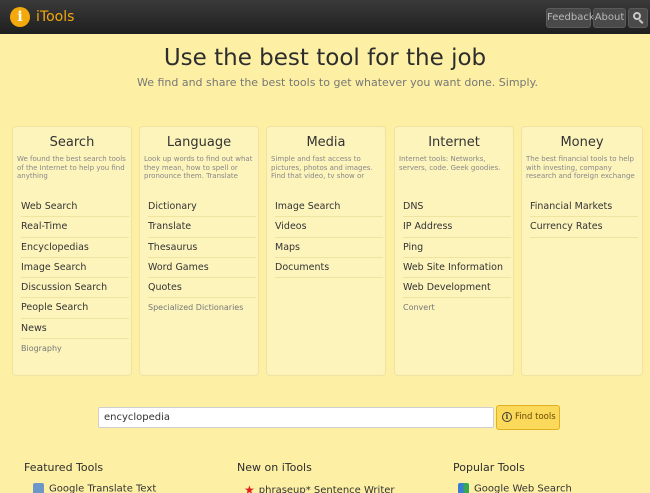  What do you see at coordinates (103, 488) in the screenshot?
I see `featured-tool-label: Google Translate Text` at bounding box center [103, 488].